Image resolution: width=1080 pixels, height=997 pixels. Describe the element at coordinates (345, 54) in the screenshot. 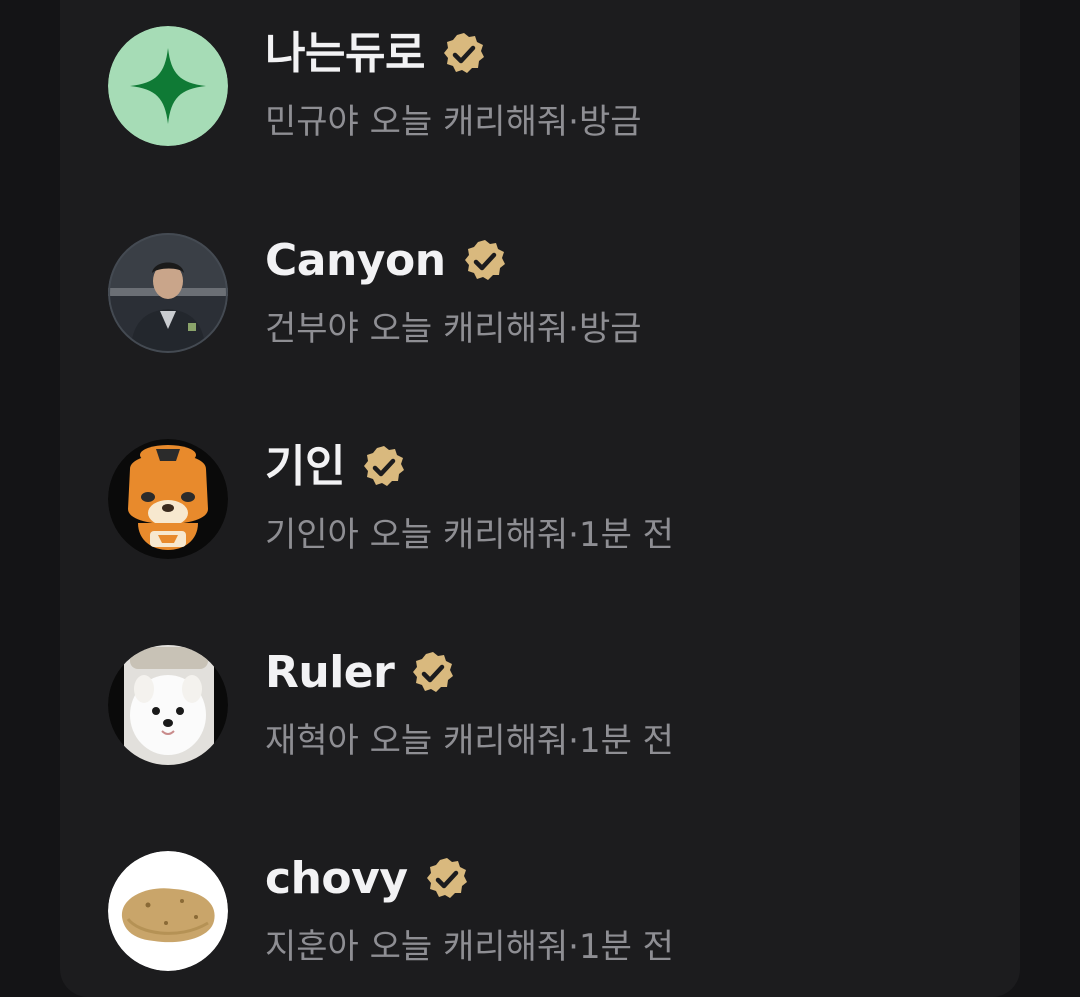

I see `user-name: 나는듀로` at that location.